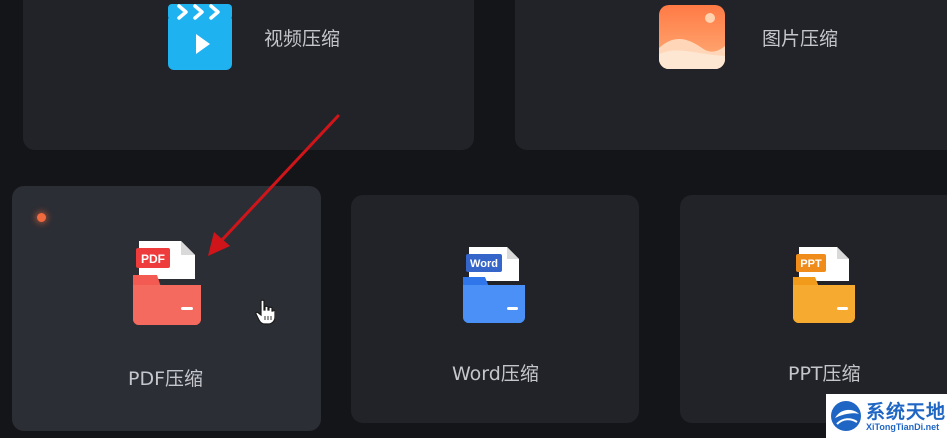  I want to click on site-watermark: 系统天地 XiTongTianDi.net, so click(886, 416).